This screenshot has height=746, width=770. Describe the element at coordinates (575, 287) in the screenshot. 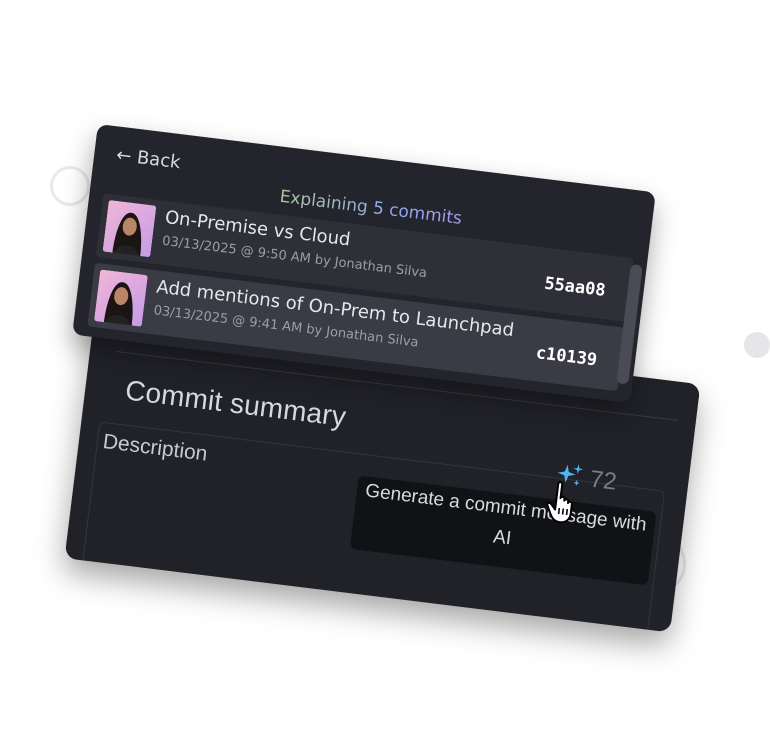

I see `commit-hash: 55aa08` at that location.